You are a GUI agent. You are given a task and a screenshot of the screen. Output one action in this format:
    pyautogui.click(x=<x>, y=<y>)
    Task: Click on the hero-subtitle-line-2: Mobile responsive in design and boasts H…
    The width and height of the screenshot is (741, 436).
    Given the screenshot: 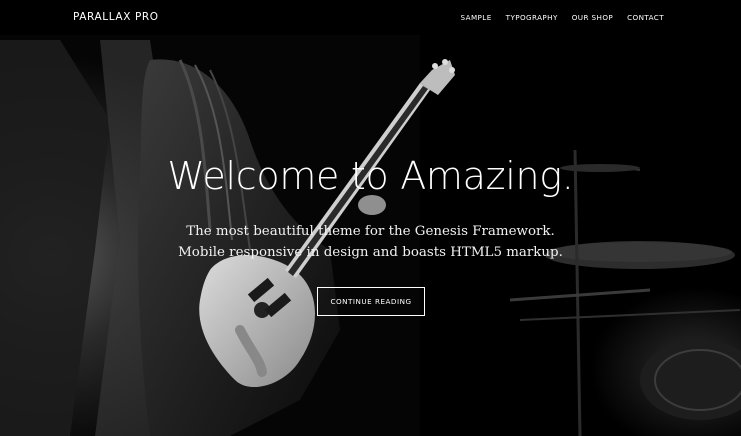 What is the action you would take?
    pyautogui.click(x=370, y=252)
    